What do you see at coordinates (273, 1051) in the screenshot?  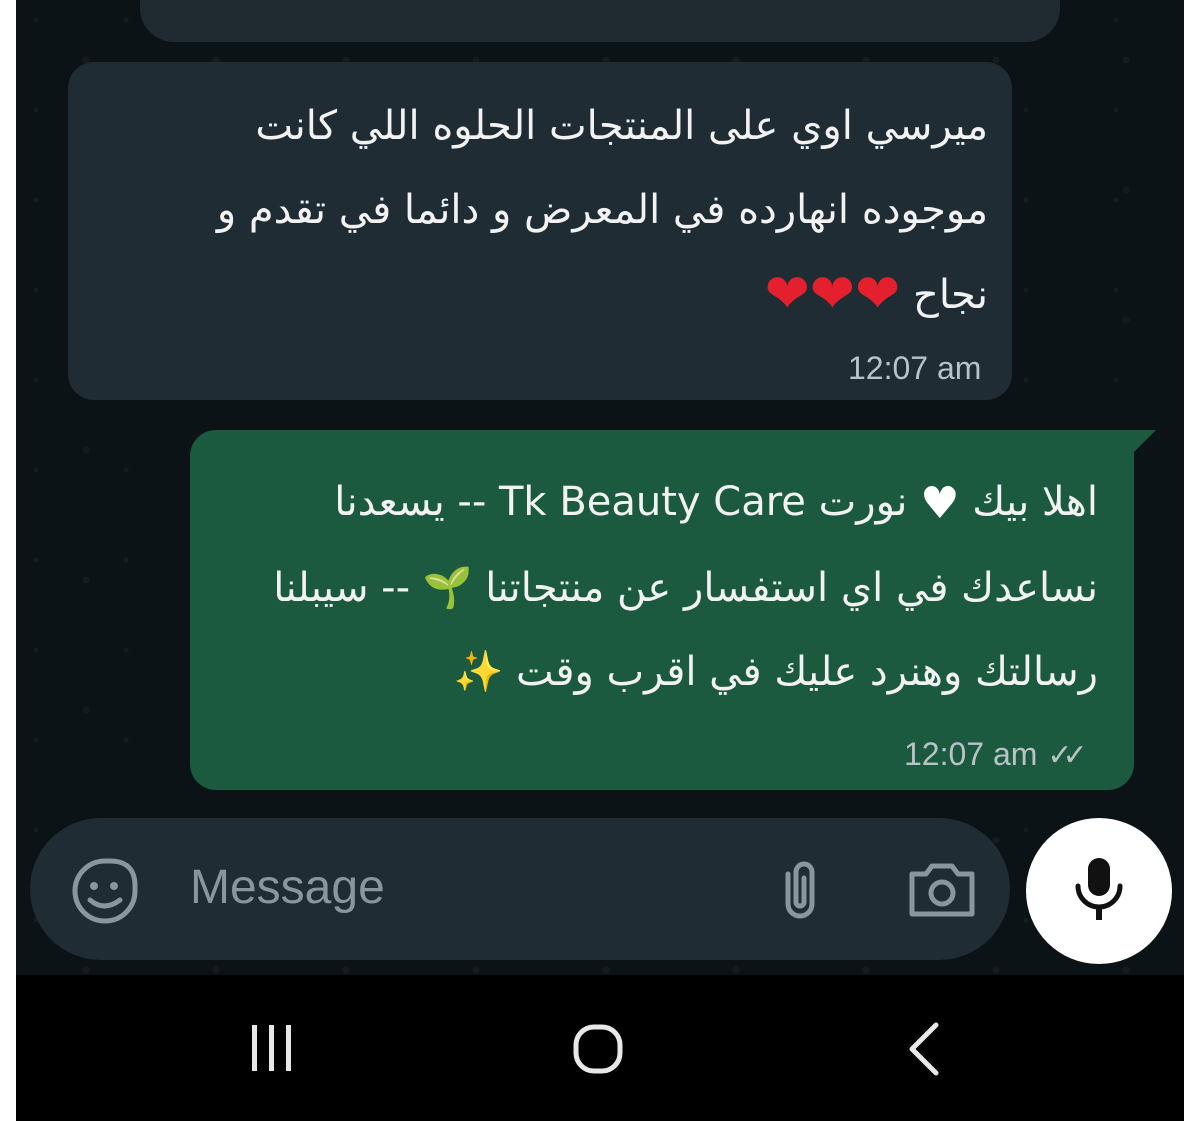 I see `recents-icon` at bounding box center [273, 1051].